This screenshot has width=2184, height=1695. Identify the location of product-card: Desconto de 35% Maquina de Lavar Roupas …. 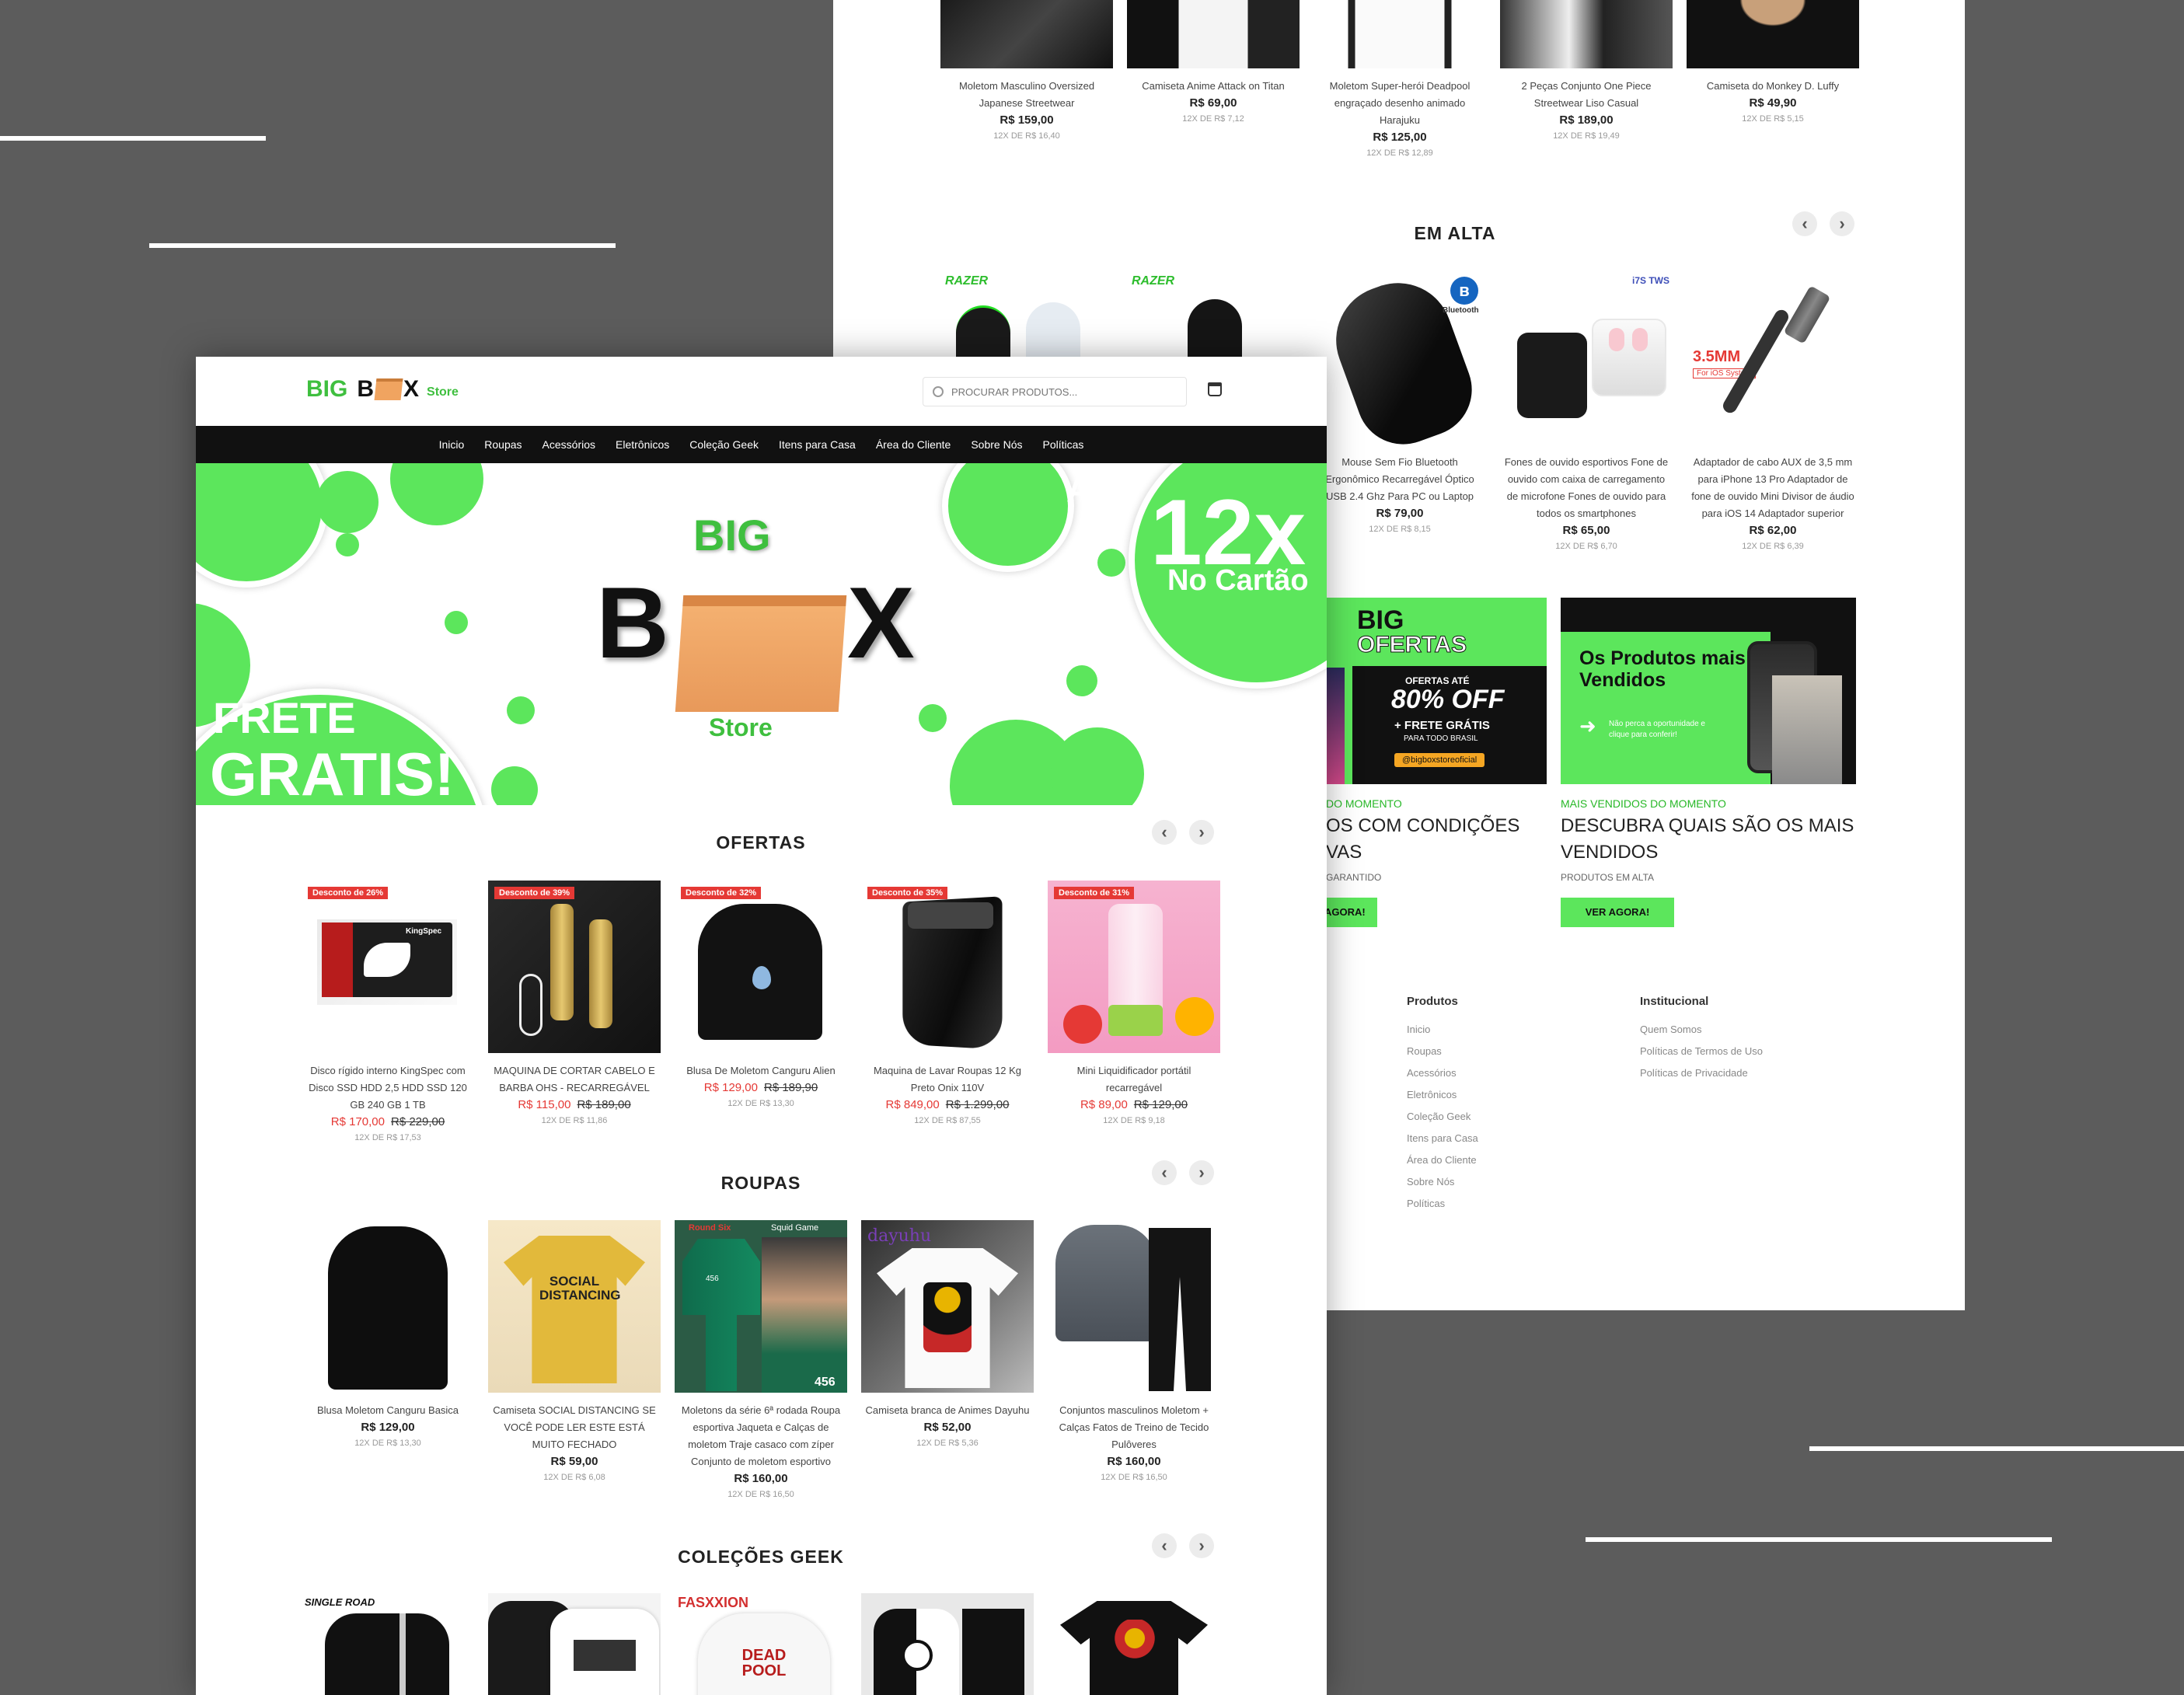
(948, 1004).